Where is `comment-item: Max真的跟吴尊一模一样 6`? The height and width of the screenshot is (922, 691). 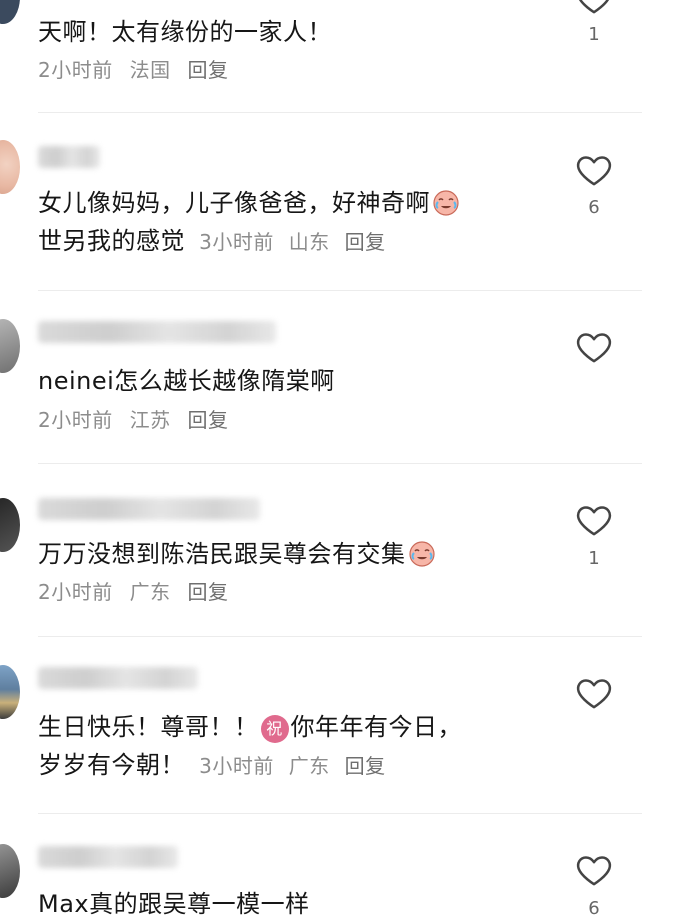
comment-item: Max真的跟吴尊一模一样 6 is located at coordinates (345, 868).